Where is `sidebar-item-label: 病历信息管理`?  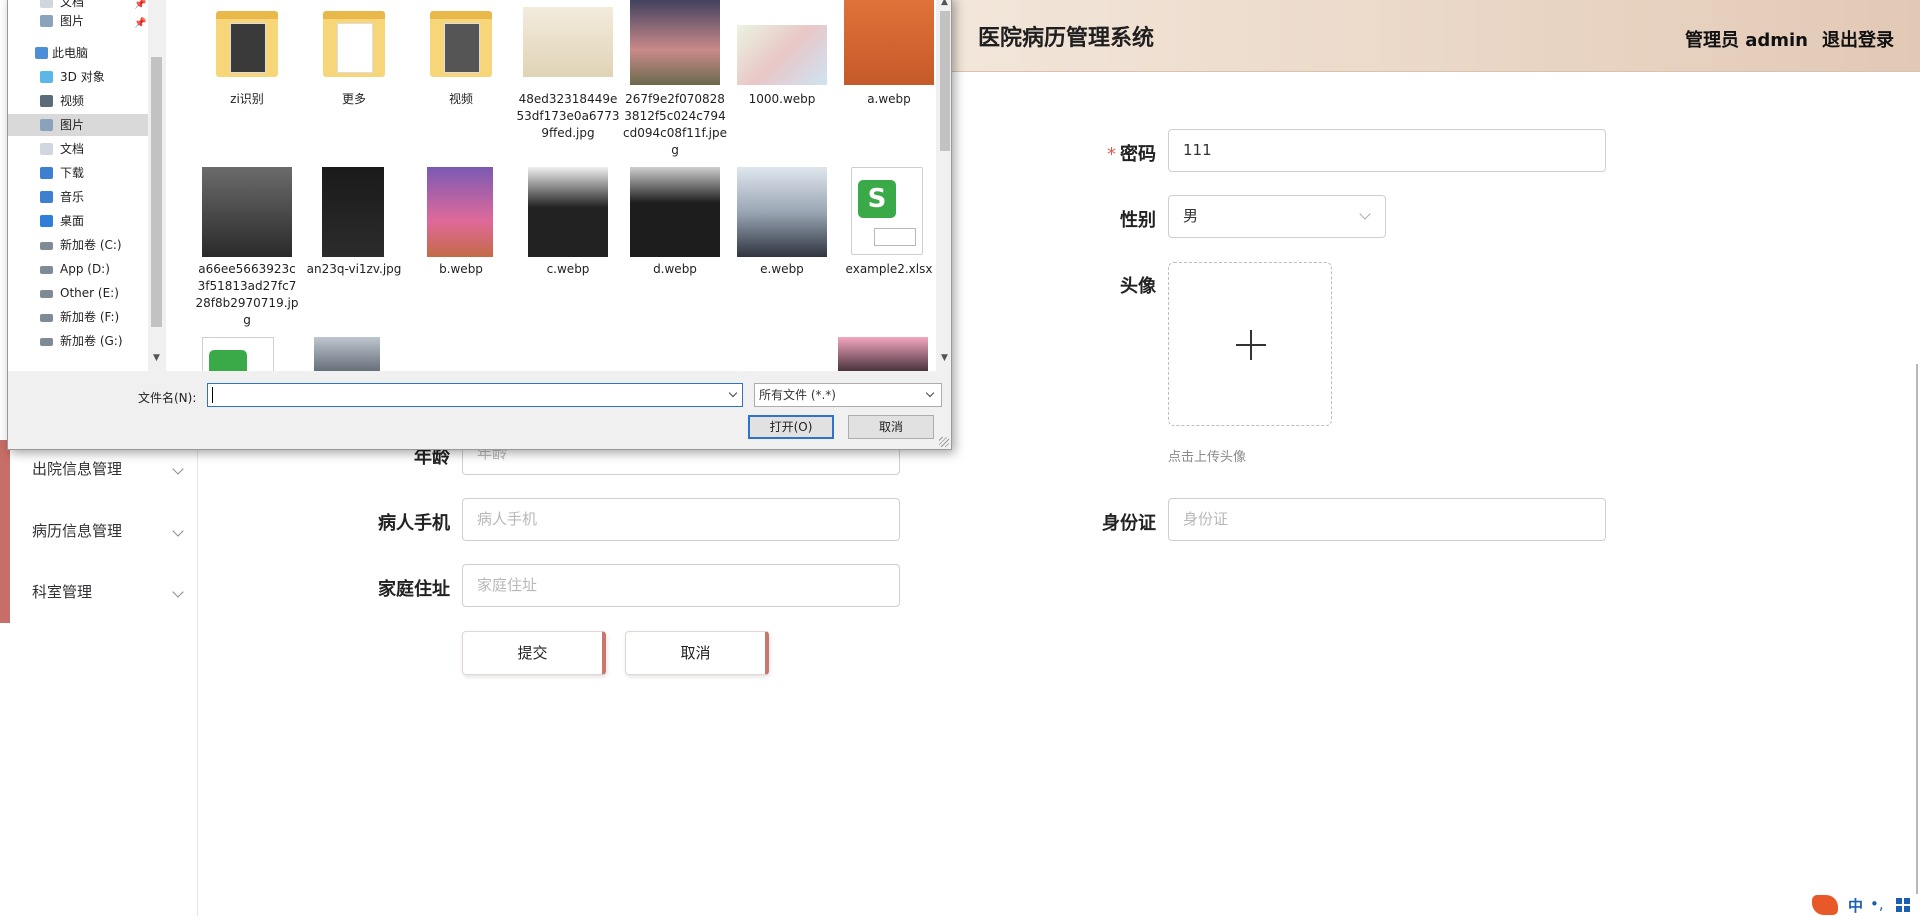
sidebar-item-label: 病历信息管理 is located at coordinates (77, 531).